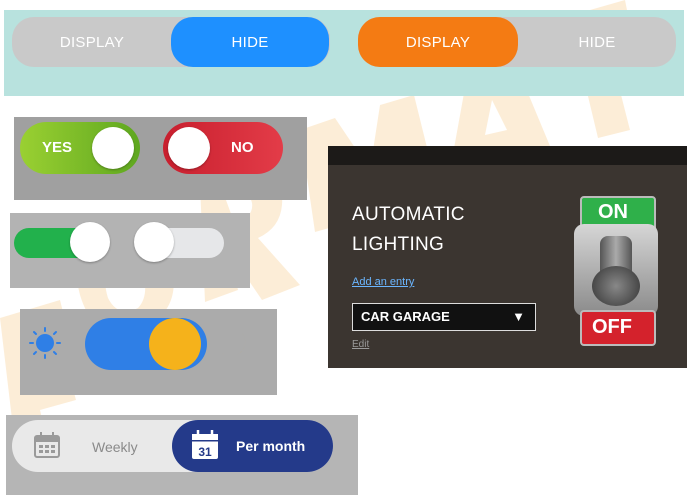 This screenshot has width=691, height=500. I want to click on hide-option-2: HIDE, so click(597, 42).